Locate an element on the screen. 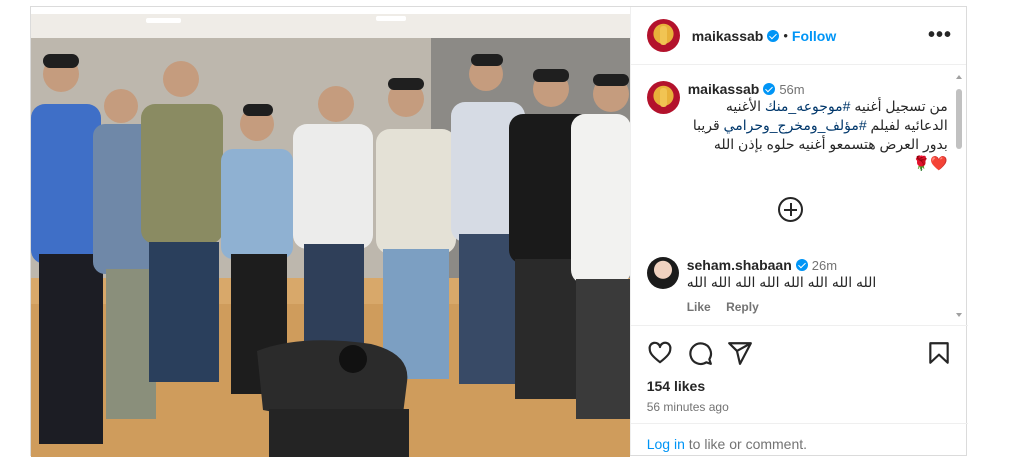  more-options-icon: ••• is located at coordinates (940, 35).